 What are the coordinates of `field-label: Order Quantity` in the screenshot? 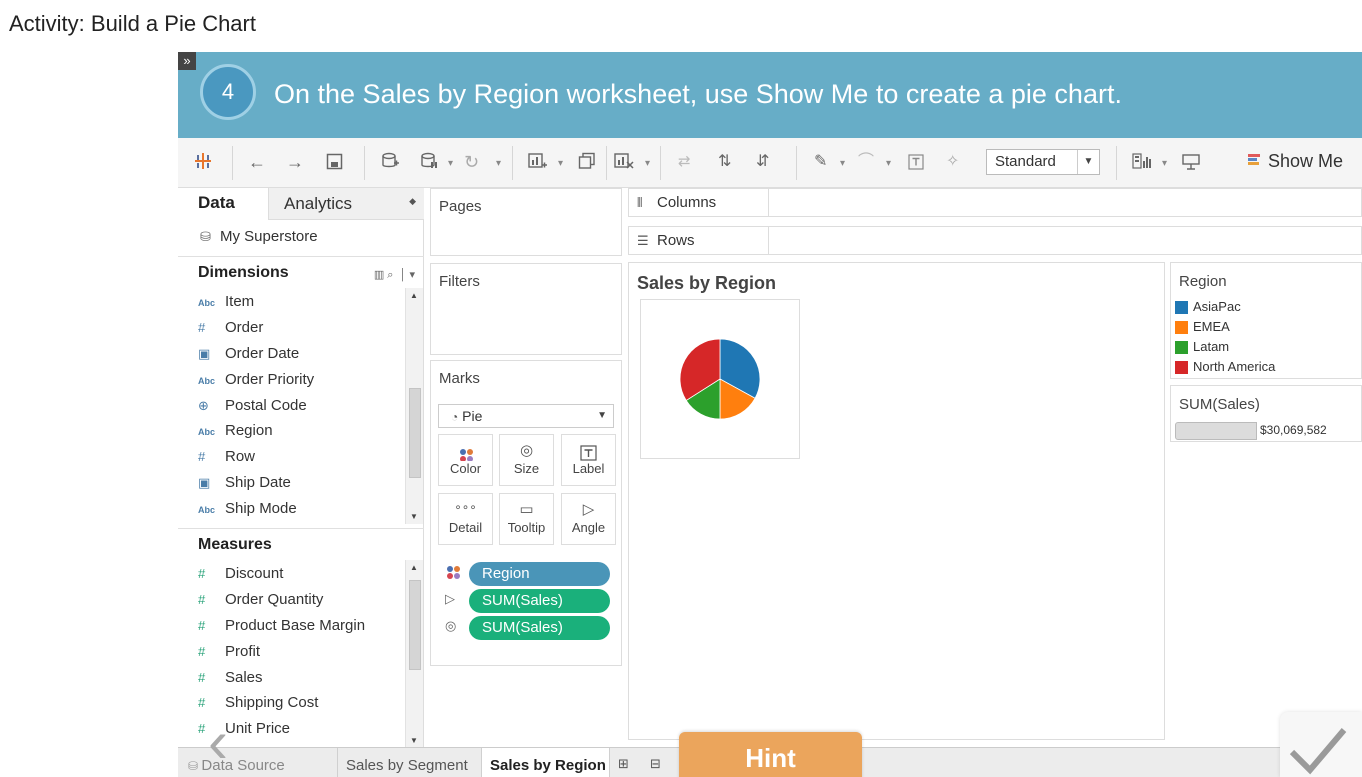 It's located at (274, 599).